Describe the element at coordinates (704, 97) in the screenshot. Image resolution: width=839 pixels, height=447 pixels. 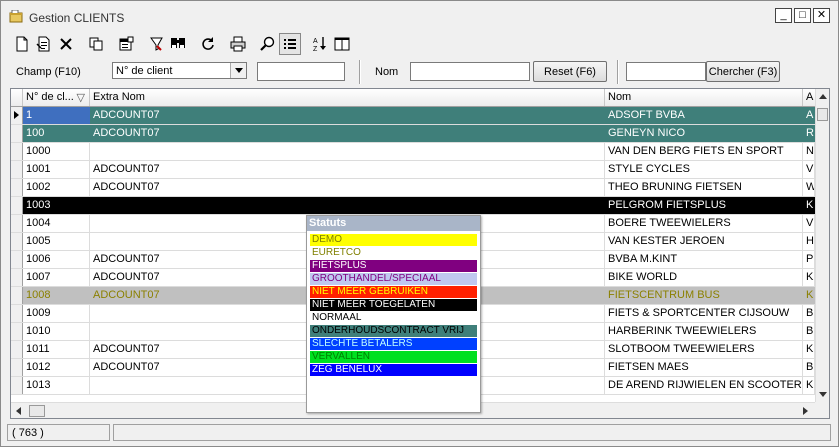
I see `header-nom: Nom` at that location.